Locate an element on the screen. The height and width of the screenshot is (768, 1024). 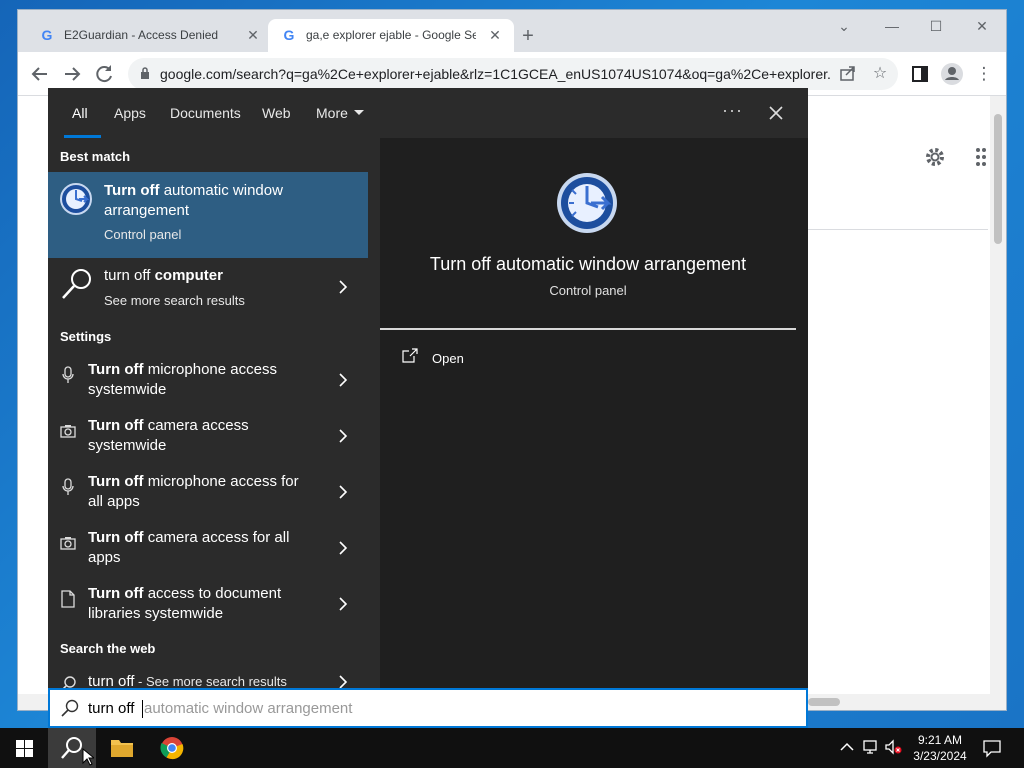
tab-more-label: More is located at coordinates (332, 113).